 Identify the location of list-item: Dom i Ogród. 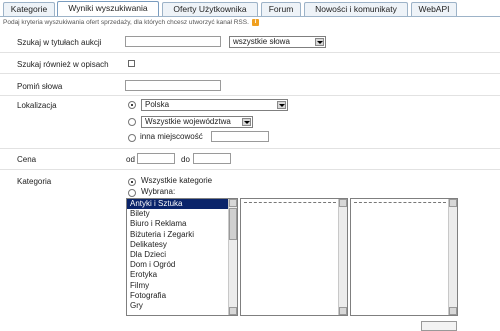
(182, 265).